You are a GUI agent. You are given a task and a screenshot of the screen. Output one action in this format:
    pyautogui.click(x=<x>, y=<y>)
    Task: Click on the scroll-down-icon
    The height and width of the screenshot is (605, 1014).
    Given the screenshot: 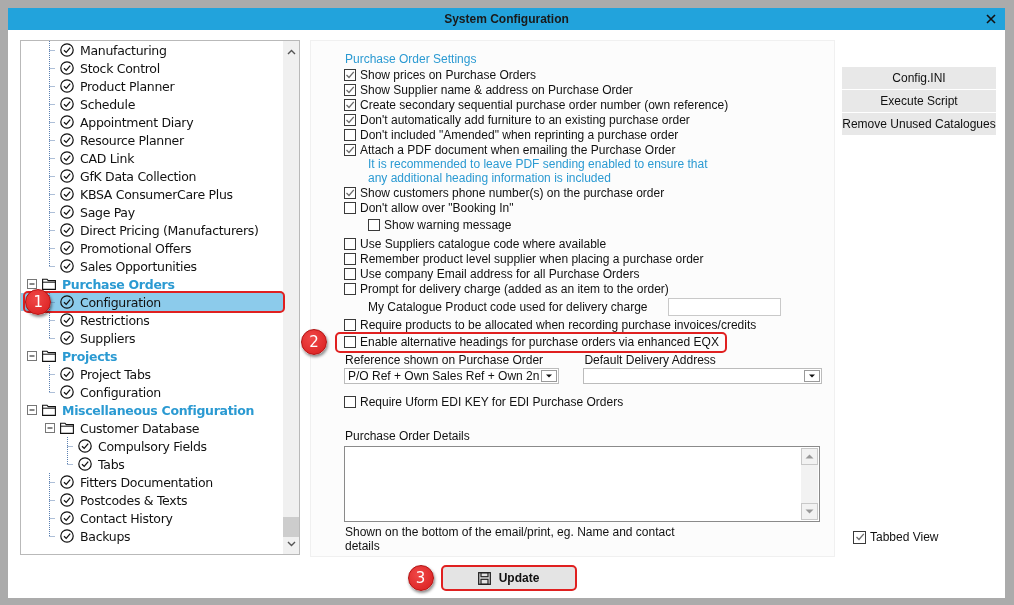 What is the action you would take?
    pyautogui.click(x=291, y=544)
    